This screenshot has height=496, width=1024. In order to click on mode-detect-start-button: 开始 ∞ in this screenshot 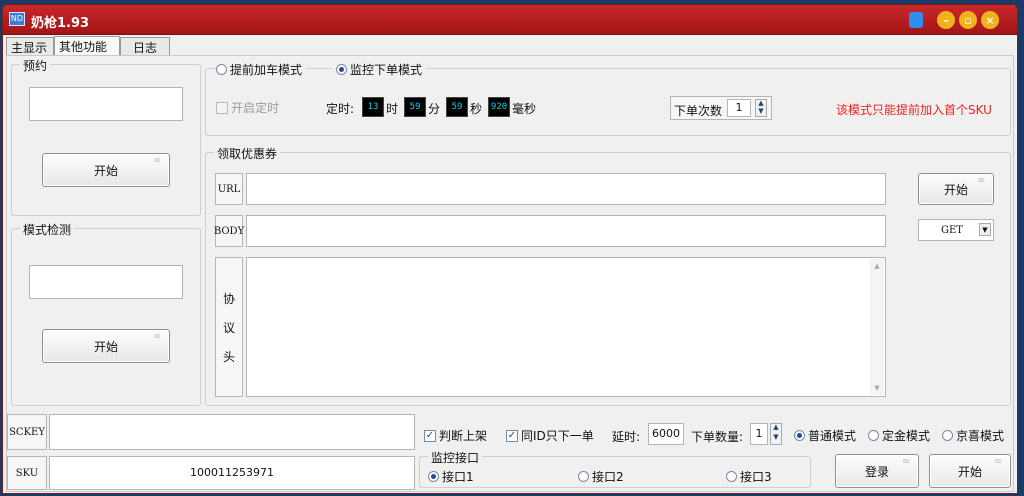, I will do `click(106, 346)`.